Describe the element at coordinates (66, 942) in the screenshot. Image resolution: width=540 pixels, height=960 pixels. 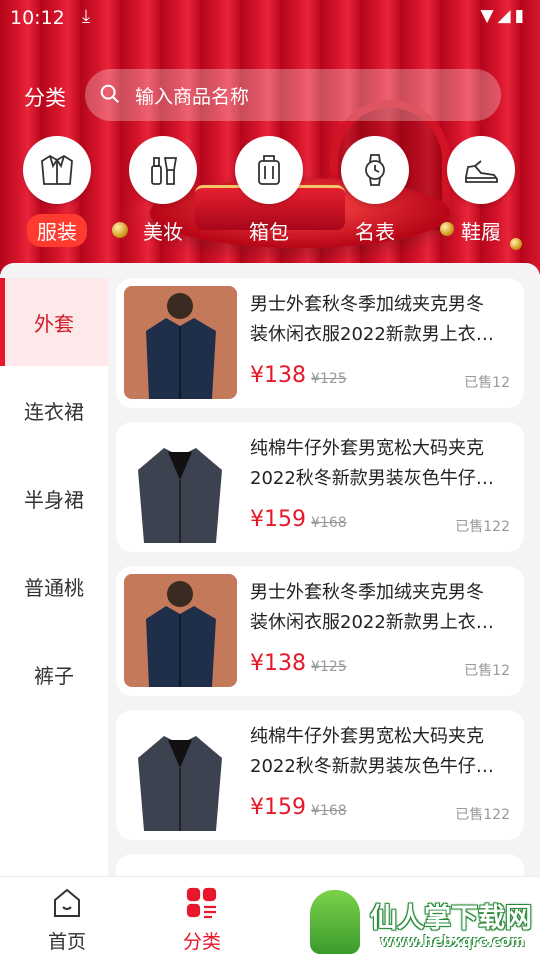
I see `tab-label: 首页` at that location.